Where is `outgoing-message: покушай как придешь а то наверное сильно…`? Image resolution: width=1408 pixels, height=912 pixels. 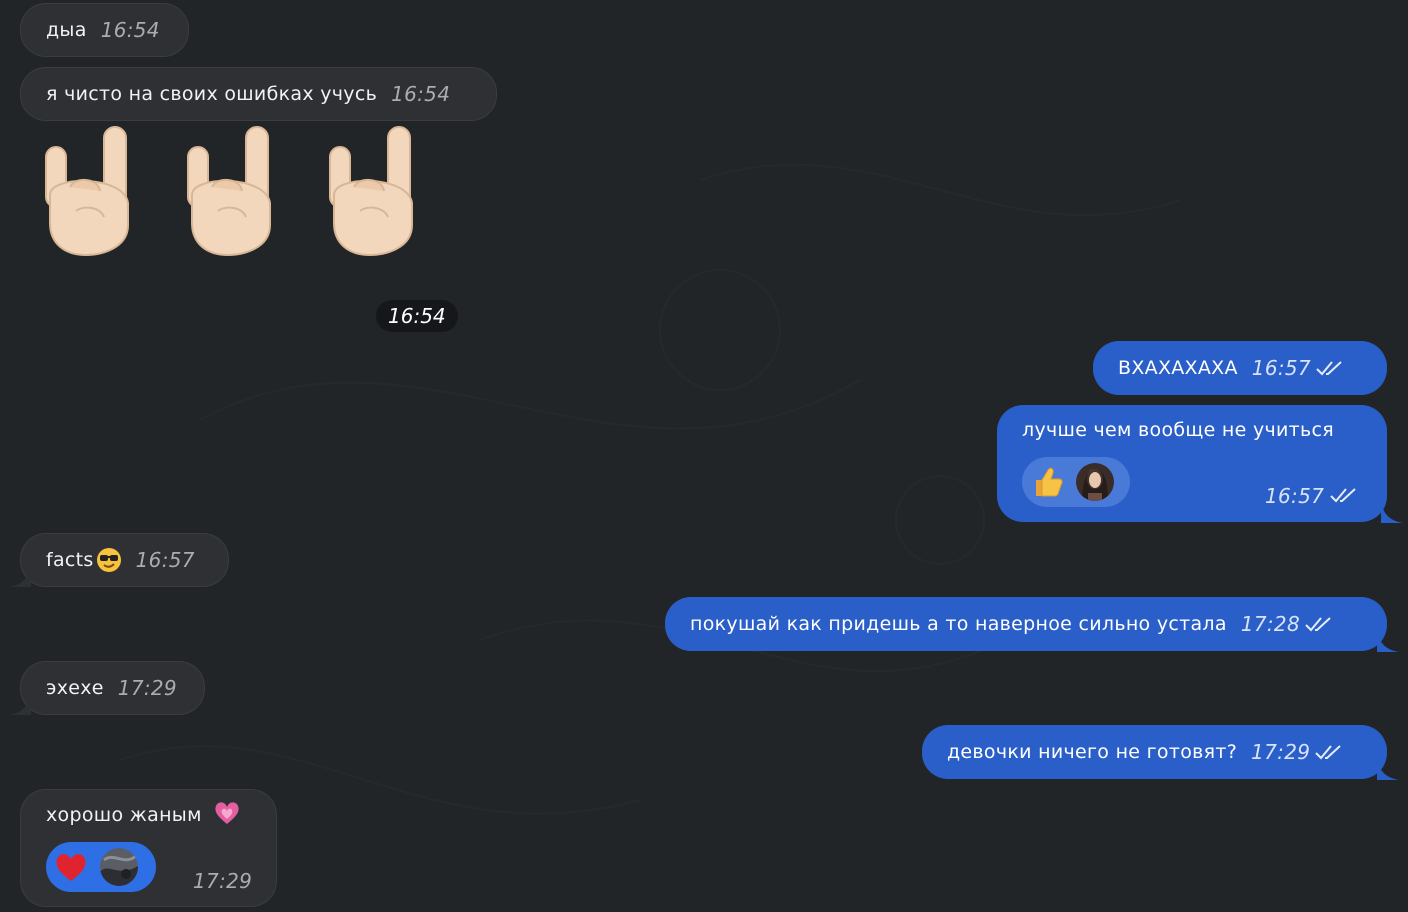 outgoing-message: покушай как придешь а то наверное сильно… is located at coordinates (1032, 624).